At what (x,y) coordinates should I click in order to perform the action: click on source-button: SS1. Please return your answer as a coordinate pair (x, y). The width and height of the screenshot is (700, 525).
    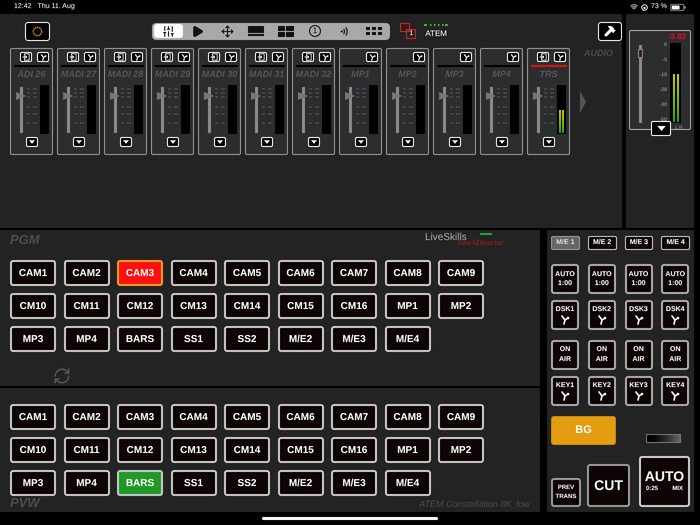
    Looking at the image, I should click on (193, 483).